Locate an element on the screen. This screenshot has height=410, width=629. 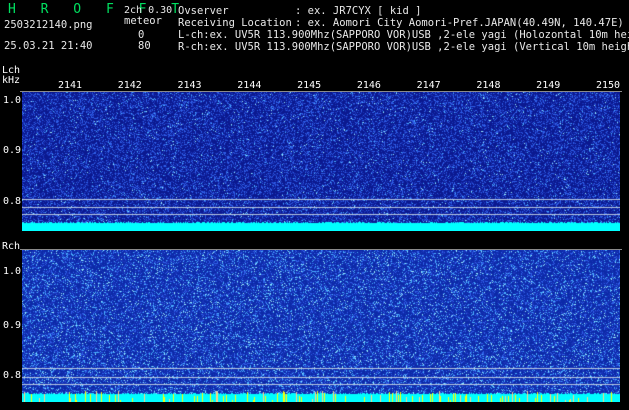
rch-title: Rch is located at coordinates (11, 246).